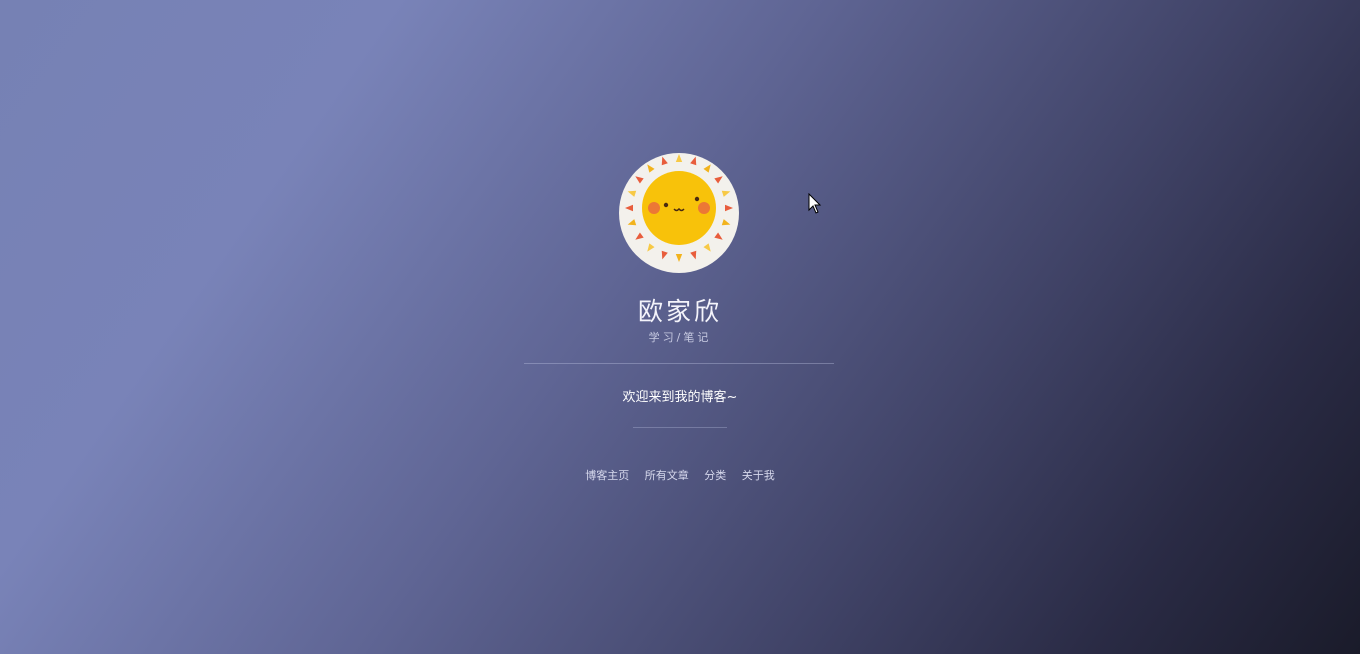  I want to click on sun-face-icon, so click(679, 208).